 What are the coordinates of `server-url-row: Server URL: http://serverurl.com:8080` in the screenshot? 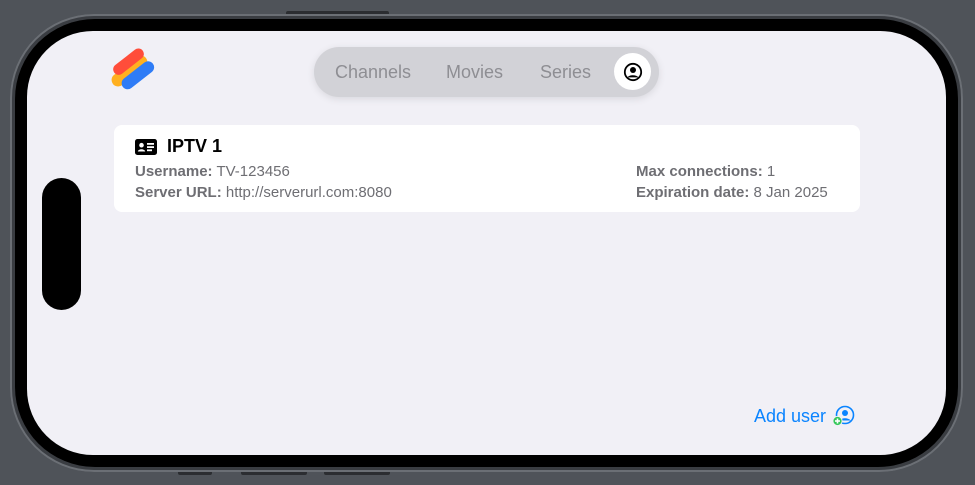 It's located at (263, 192).